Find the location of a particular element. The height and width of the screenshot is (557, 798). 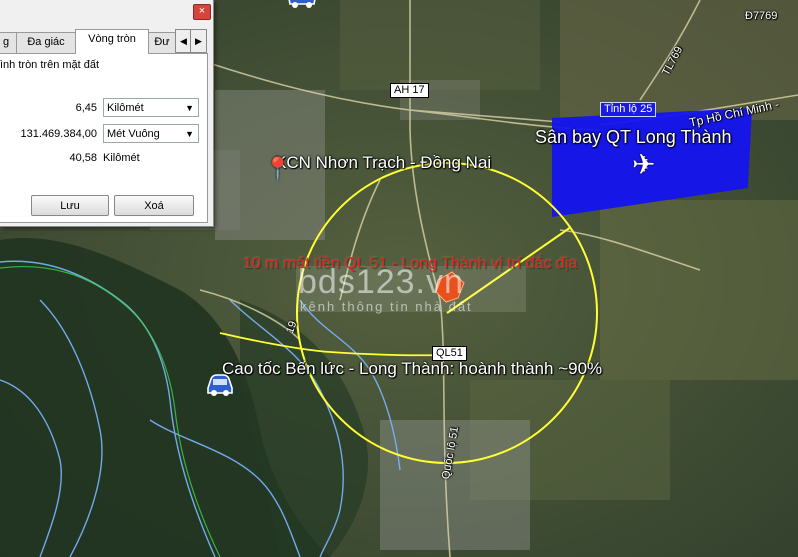

radius-unit-select: Kilômét ▼ is located at coordinates (151, 107).